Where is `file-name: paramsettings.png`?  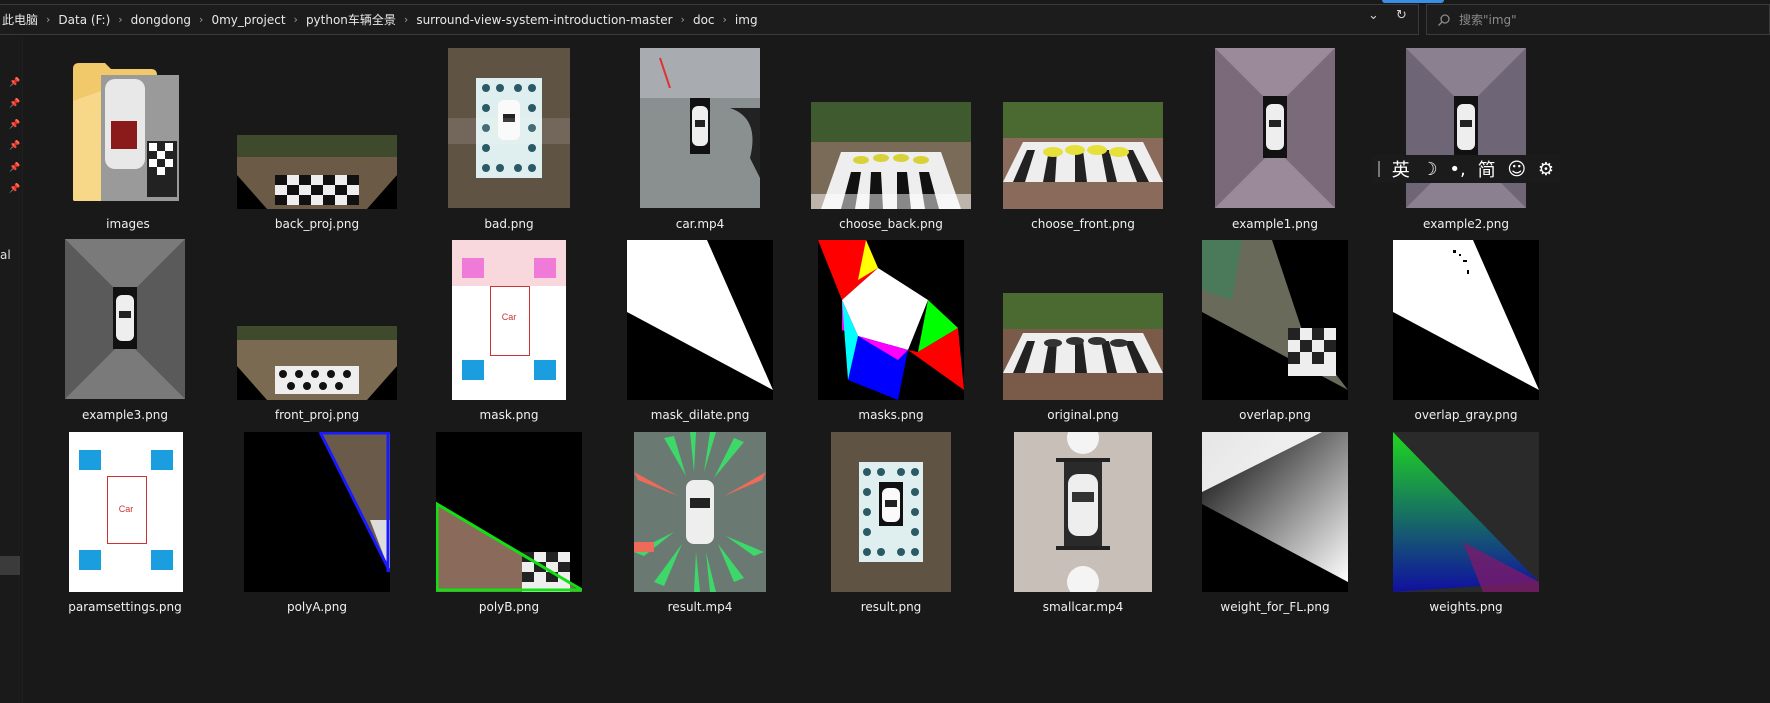
file-name: paramsettings.png is located at coordinates (125, 607).